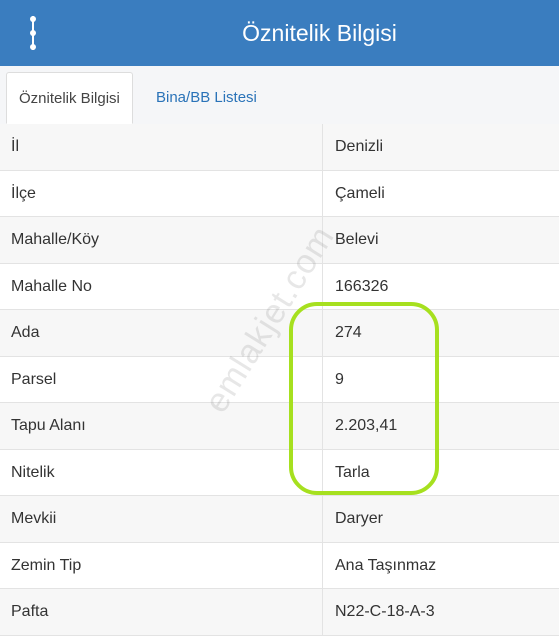 The width and height of the screenshot is (559, 636). I want to click on row-label: Tapu Alanı, so click(48, 425).